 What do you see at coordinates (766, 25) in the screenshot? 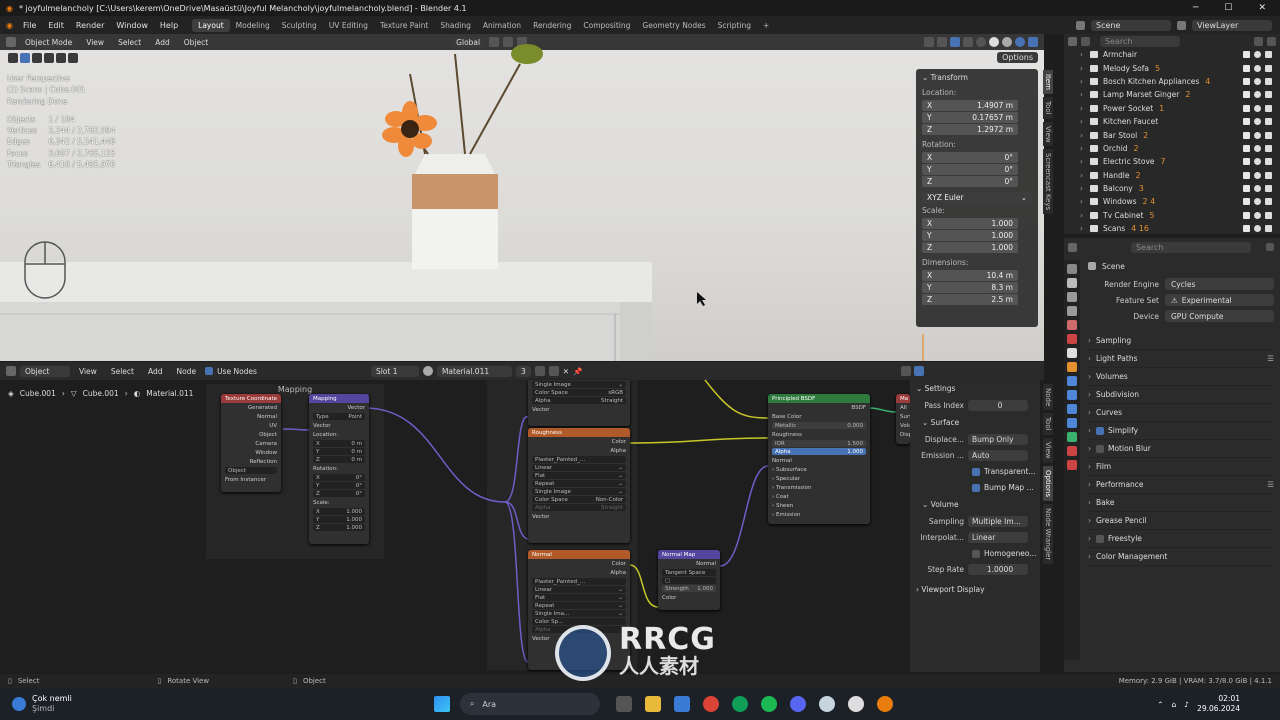
I see `add-workspace-button: +` at bounding box center [766, 25].